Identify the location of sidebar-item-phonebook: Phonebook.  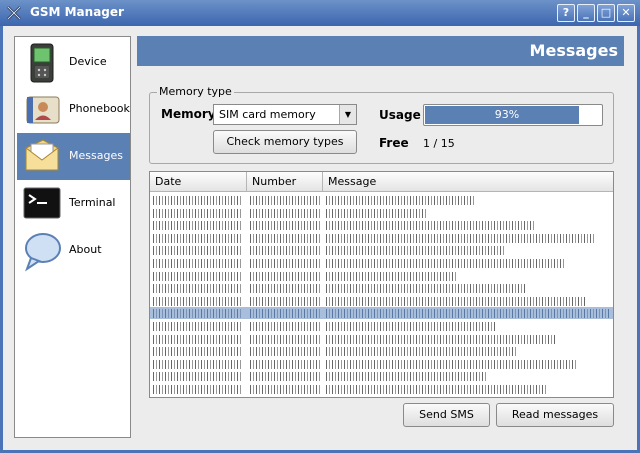
(73, 109).